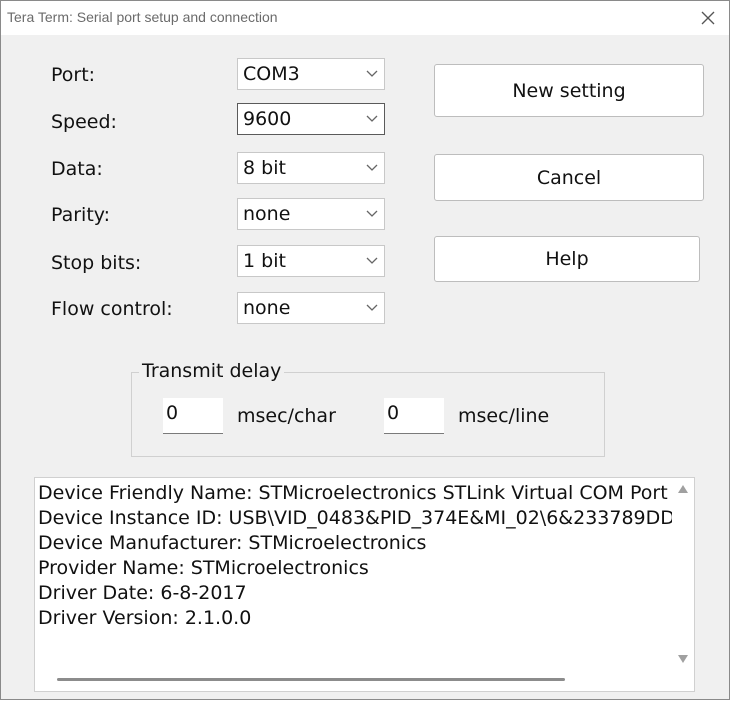  Describe the element at coordinates (145, 618) in the screenshot. I see `info-line: Driver Version: 2.1.0.0` at that location.